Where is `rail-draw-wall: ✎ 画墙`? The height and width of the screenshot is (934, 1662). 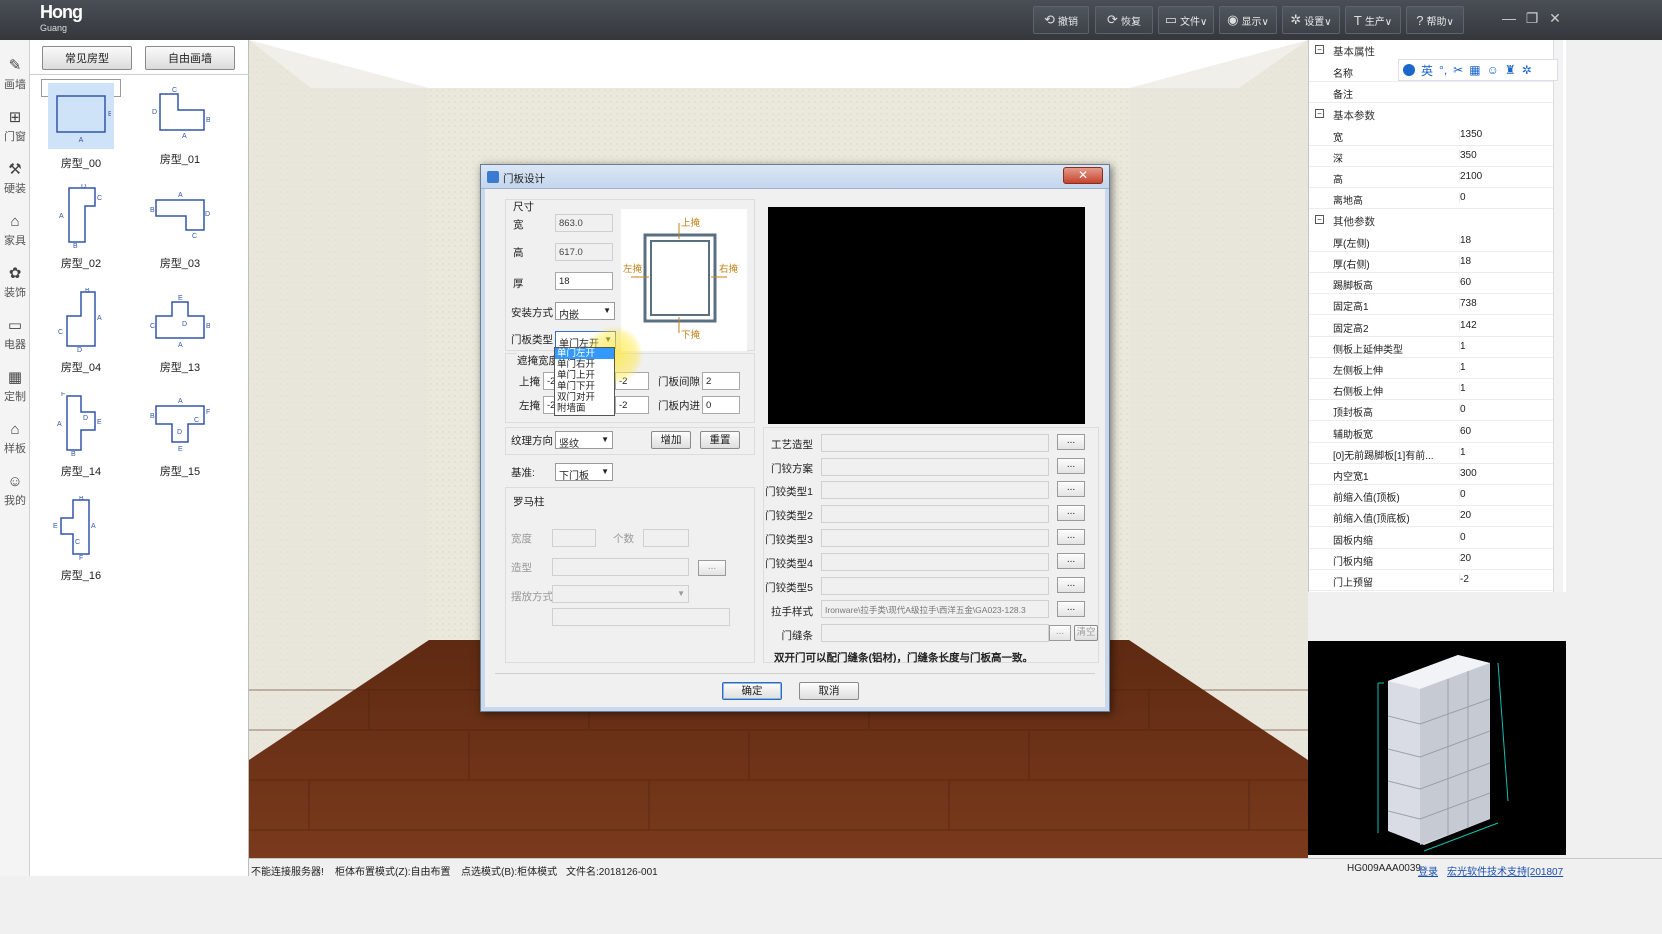 rail-draw-wall: ✎ 画墙 is located at coordinates (15, 77).